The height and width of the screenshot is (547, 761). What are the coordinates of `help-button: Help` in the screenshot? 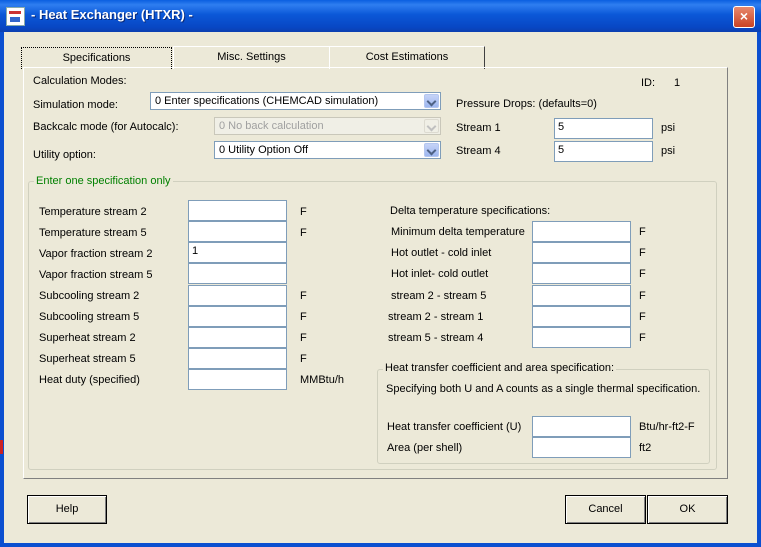 It's located at (67, 509).